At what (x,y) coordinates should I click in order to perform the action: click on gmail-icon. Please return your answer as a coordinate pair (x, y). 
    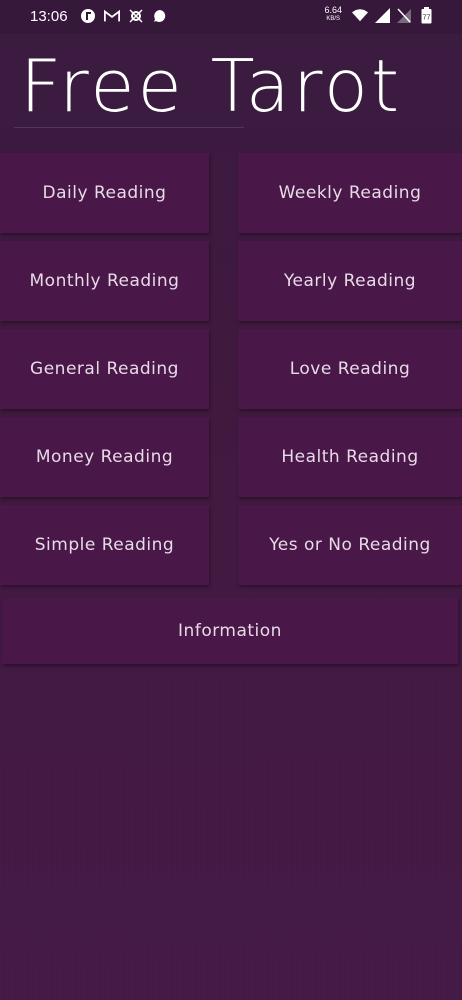
    Looking at the image, I should click on (112, 16).